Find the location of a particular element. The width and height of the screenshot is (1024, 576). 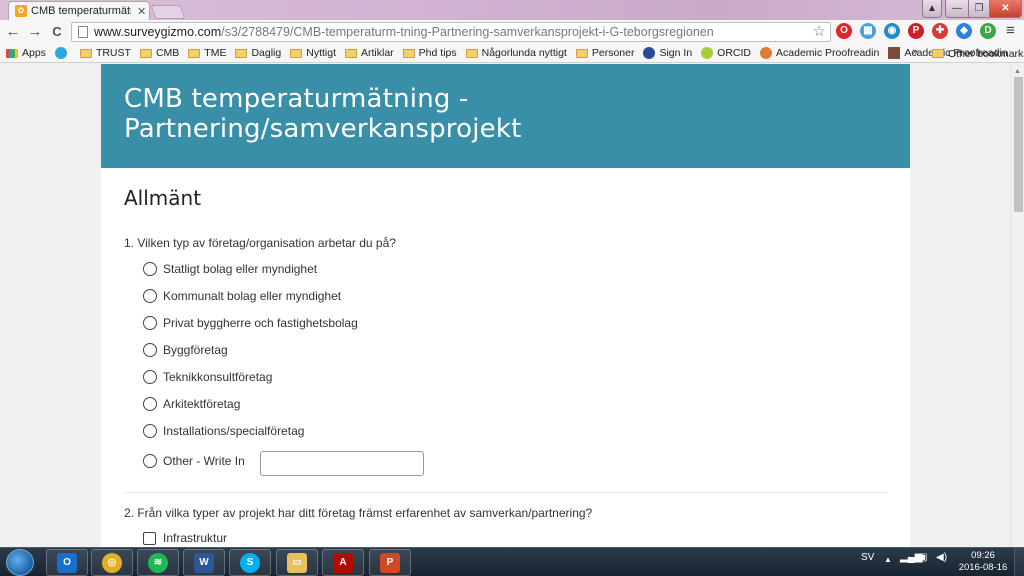

taskbar-app-button: ≋ is located at coordinates (158, 562).